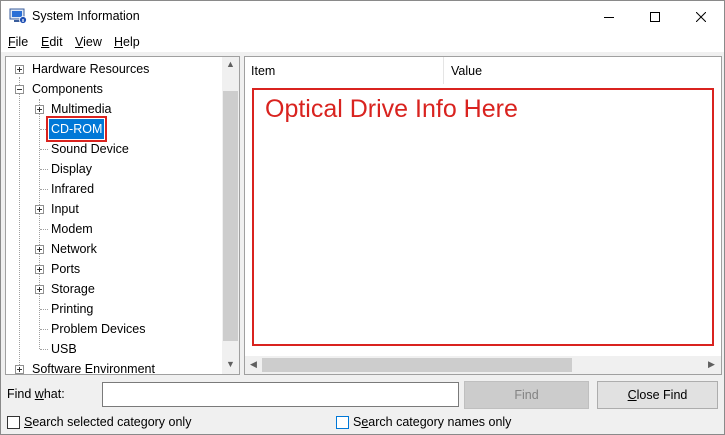 This screenshot has height=435, width=725. Describe the element at coordinates (36, 394) in the screenshot. I see `find-what-label: Find what:` at that location.